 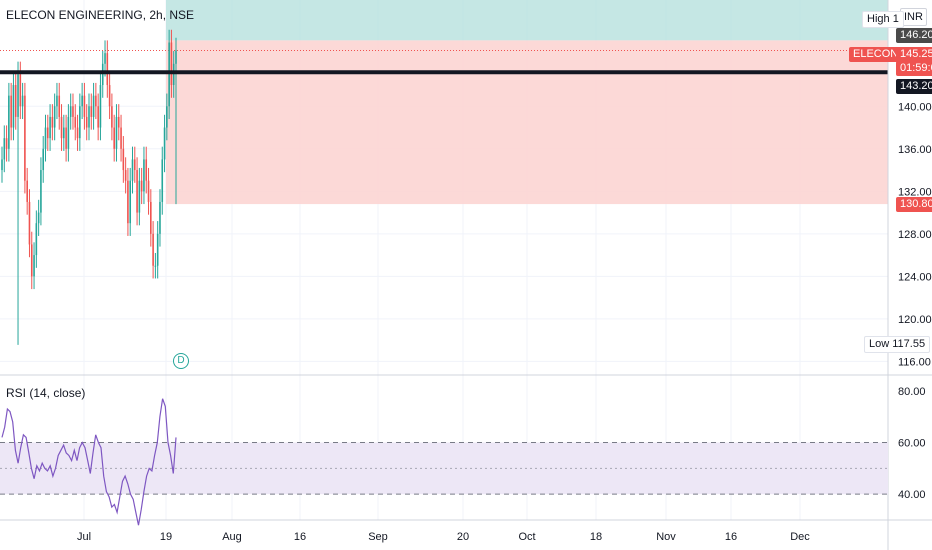 What do you see at coordinates (46, 393) in the screenshot?
I see `rsi-label: RSI (14, close)` at bounding box center [46, 393].